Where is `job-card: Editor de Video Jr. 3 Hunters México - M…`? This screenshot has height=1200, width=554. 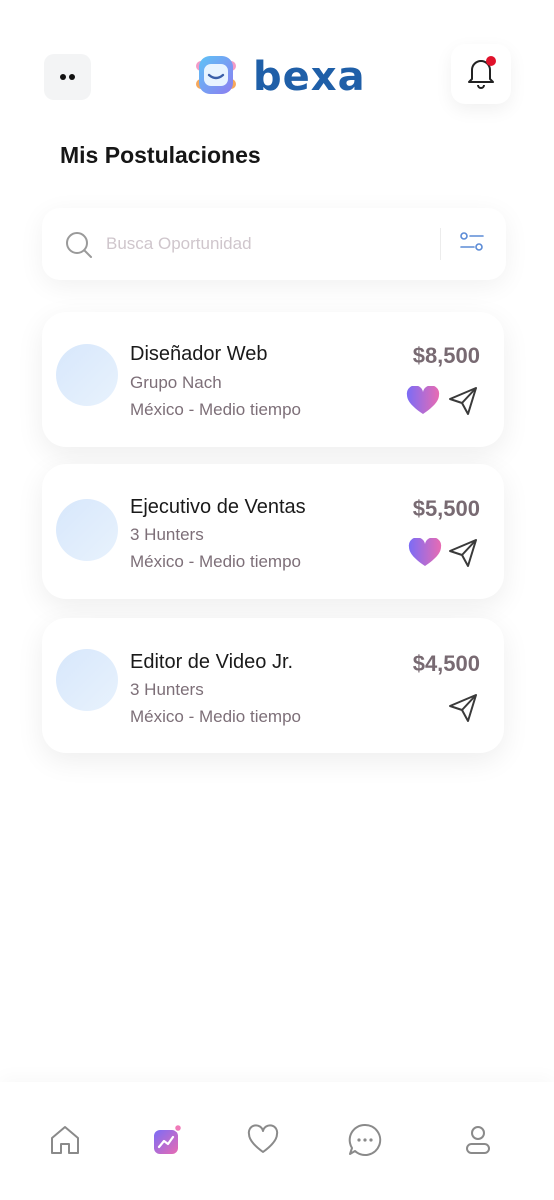 job-card: Editor de Video Jr. 3 Hunters México - M… is located at coordinates (273, 685).